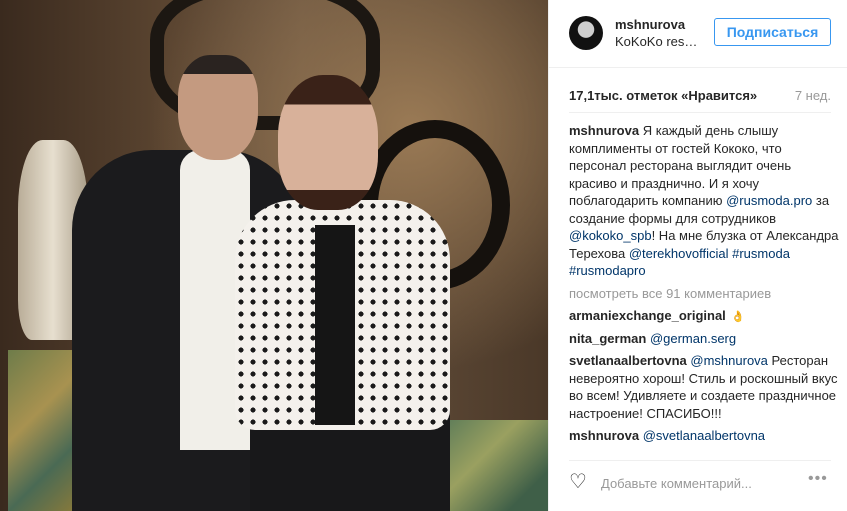  Describe the element at coordinates (610, 235) in the screenshot. I see `caption-mention-kokoko: @kokoko_spb` at that location.